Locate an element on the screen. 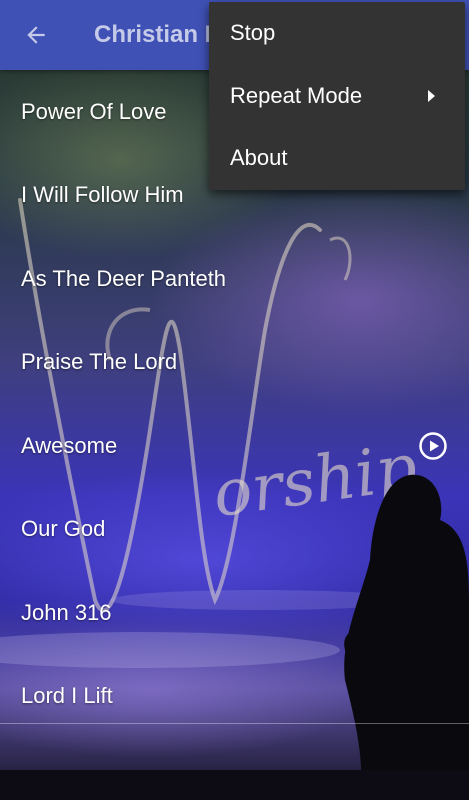  back-button is located at coordinates (36, 35).